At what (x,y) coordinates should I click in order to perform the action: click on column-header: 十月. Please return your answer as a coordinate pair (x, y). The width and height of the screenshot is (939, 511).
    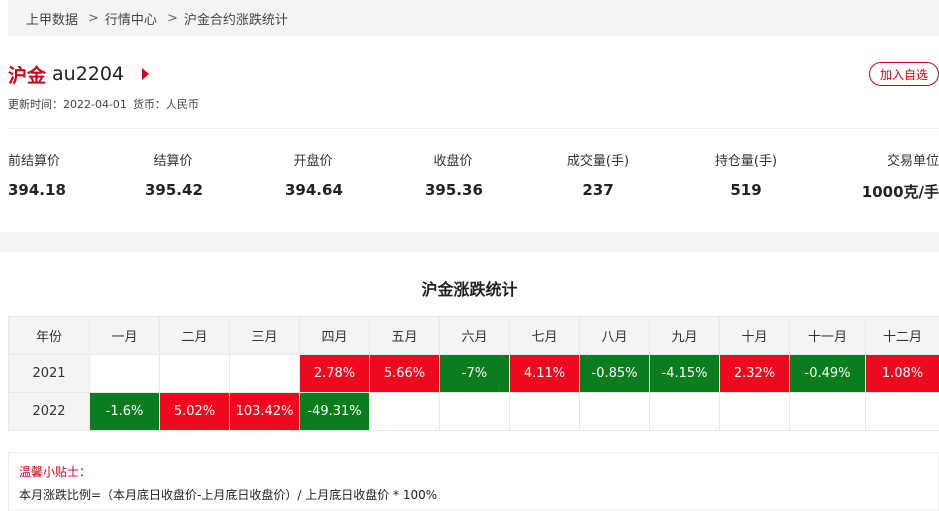
    Looking at the image, I should click on (754, 335).